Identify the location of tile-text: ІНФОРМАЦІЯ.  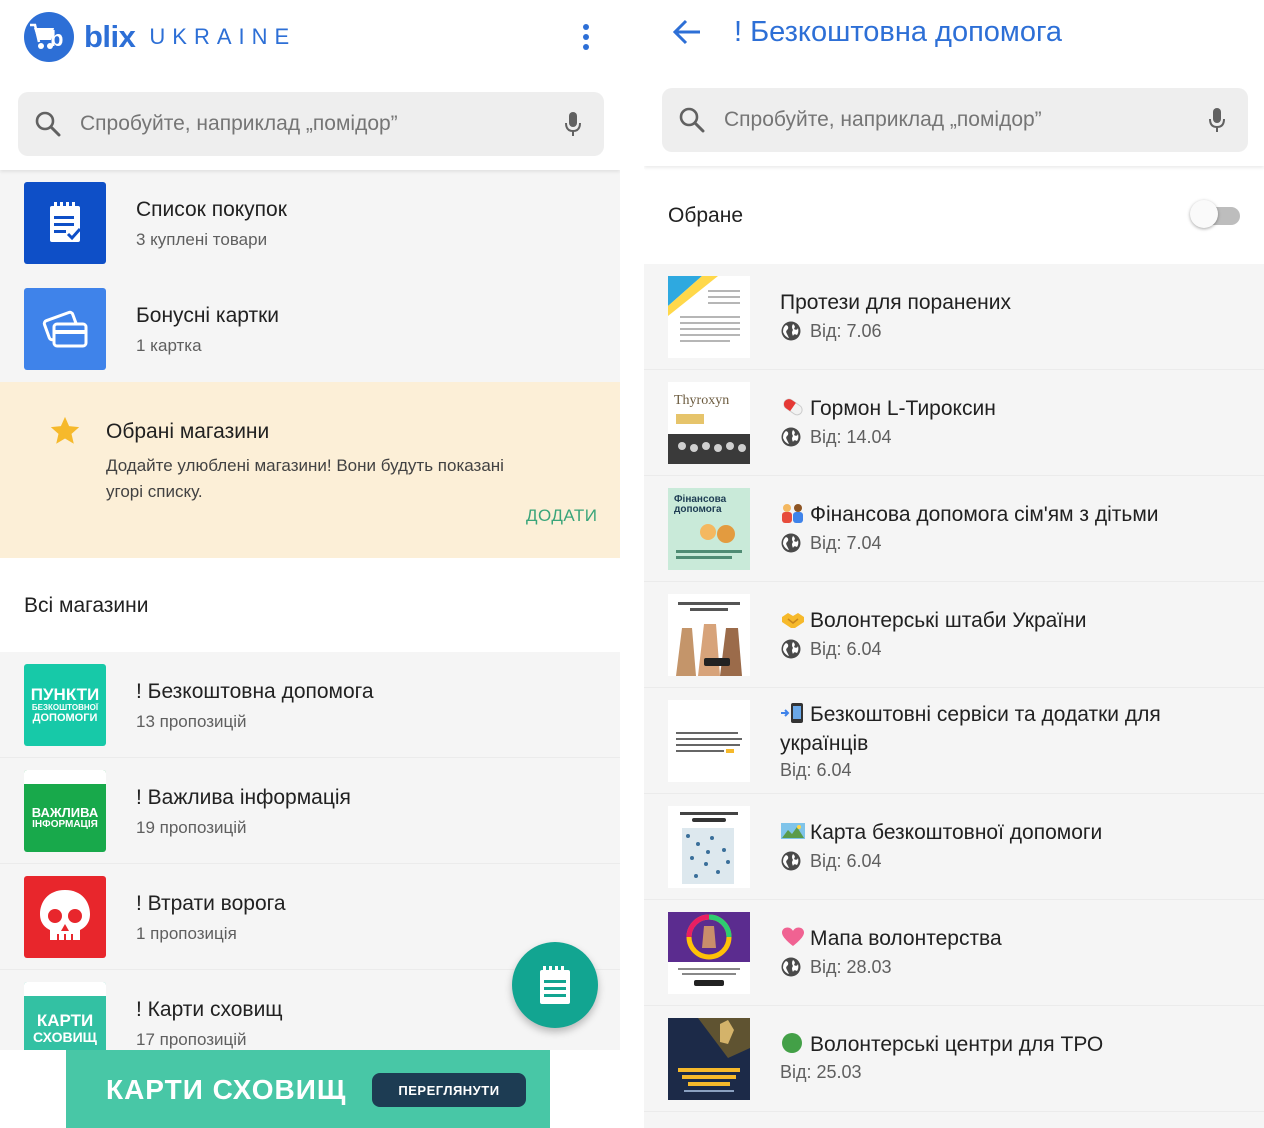
(65, 824).